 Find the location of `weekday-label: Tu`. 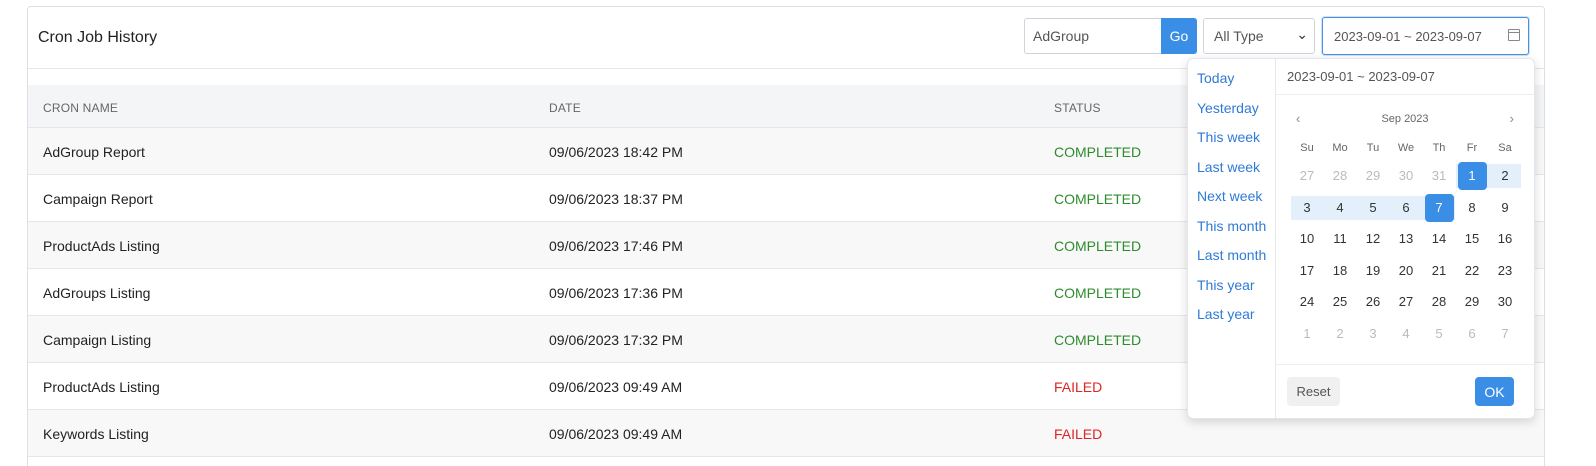

weekday-label: Tu is located at coordinates (1373, 148).